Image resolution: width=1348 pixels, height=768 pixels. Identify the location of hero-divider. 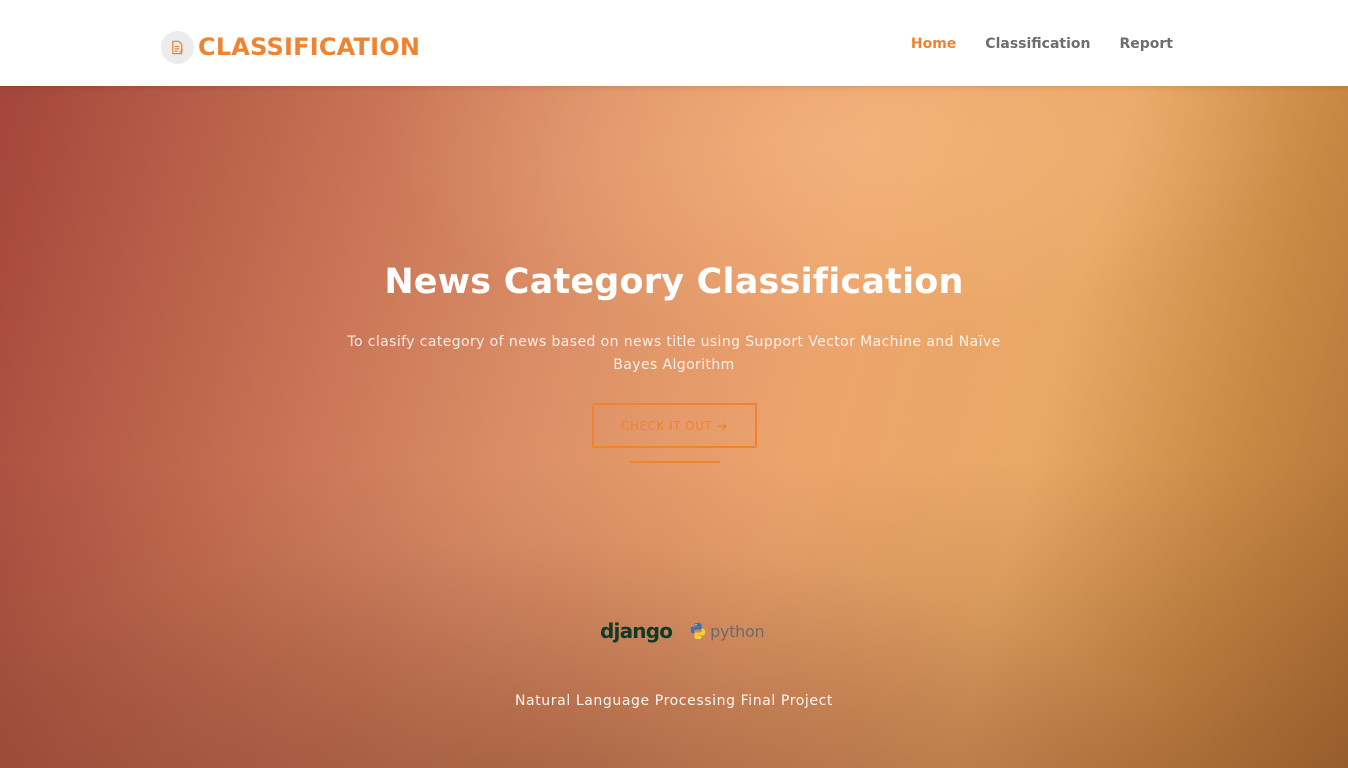
(675, 462).